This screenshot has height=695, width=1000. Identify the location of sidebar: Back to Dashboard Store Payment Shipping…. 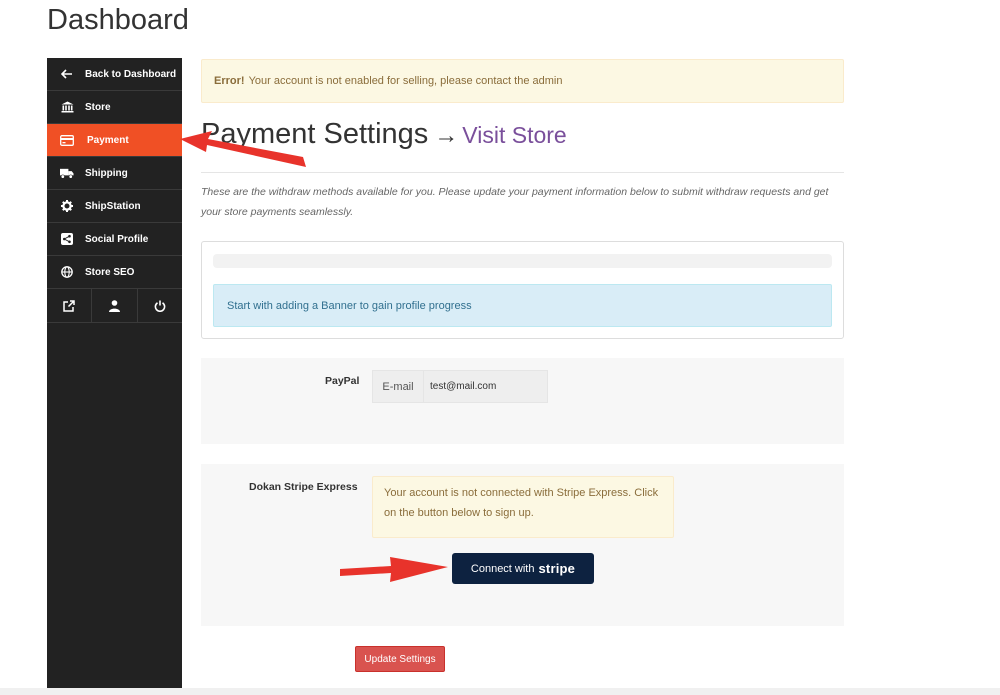
(114, 376).